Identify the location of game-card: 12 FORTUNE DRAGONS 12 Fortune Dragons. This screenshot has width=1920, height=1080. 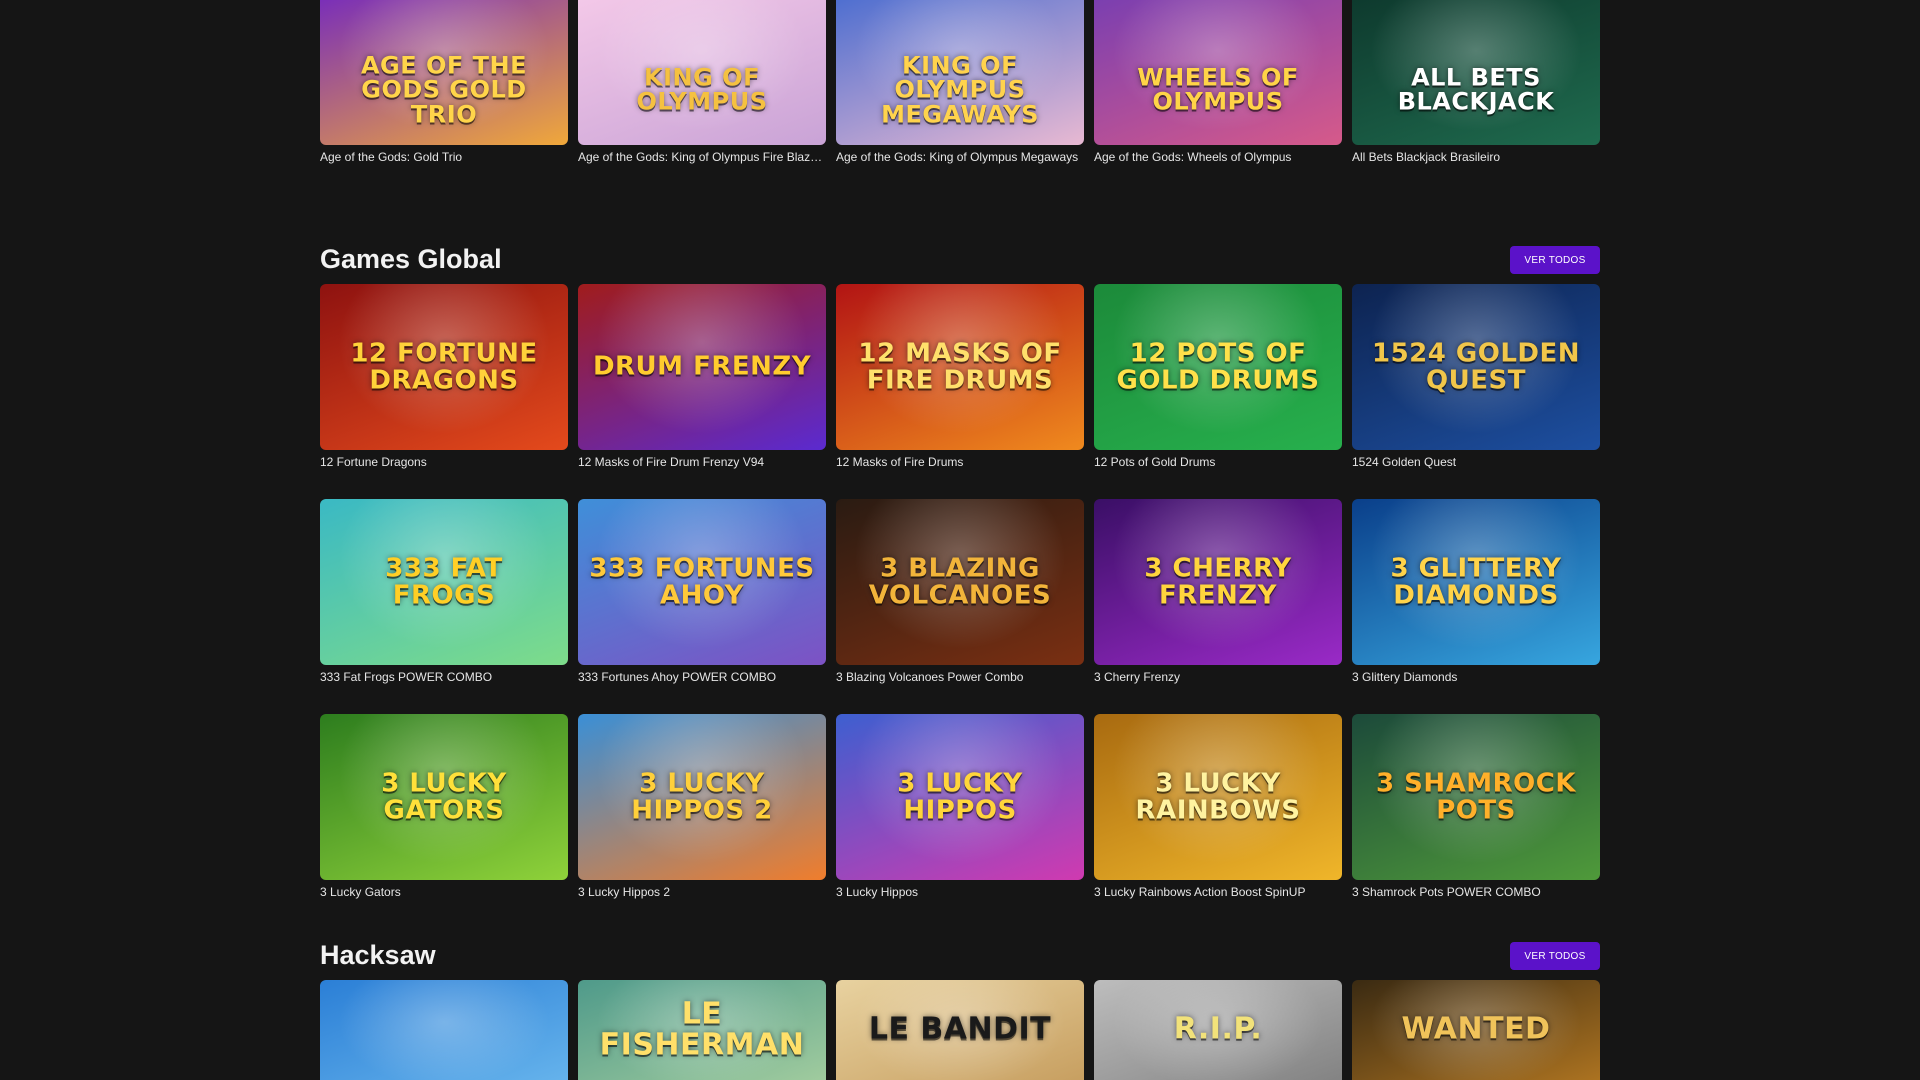
(444, 376).